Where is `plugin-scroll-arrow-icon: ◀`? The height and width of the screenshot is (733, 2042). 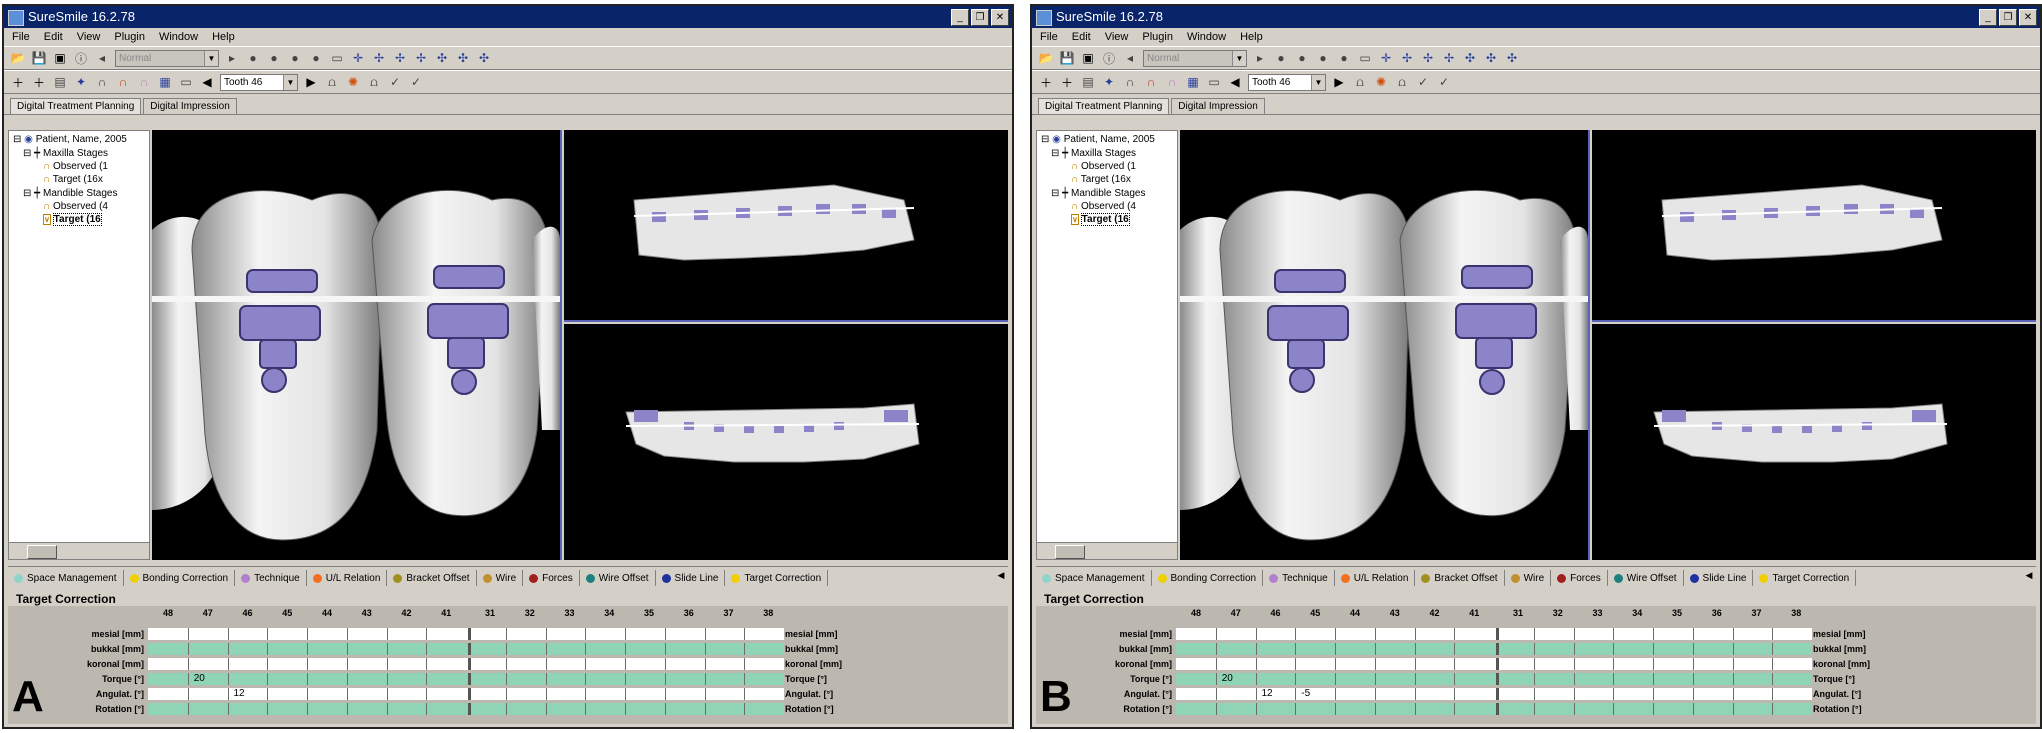
plugin-scroll-arrow-icon: ◀ is located at coordinates (2029, 575).